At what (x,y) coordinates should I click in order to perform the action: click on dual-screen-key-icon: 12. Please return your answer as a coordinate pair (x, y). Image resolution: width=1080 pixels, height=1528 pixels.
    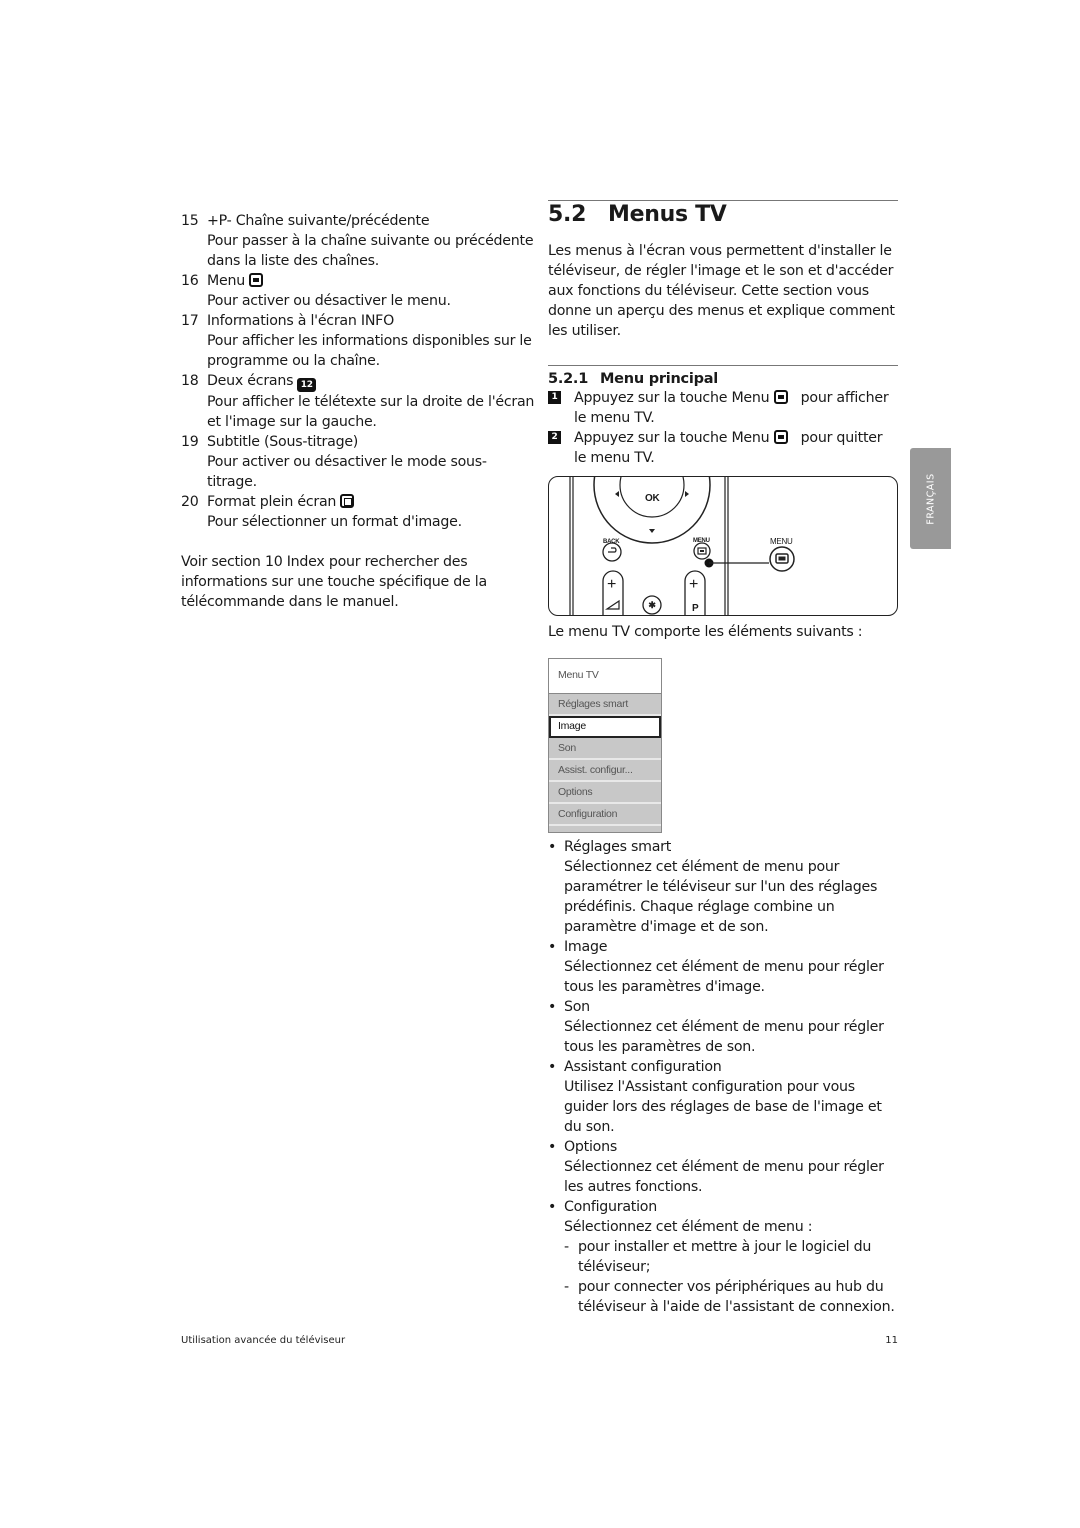
    Looking at the image, I should click on (307, 385).